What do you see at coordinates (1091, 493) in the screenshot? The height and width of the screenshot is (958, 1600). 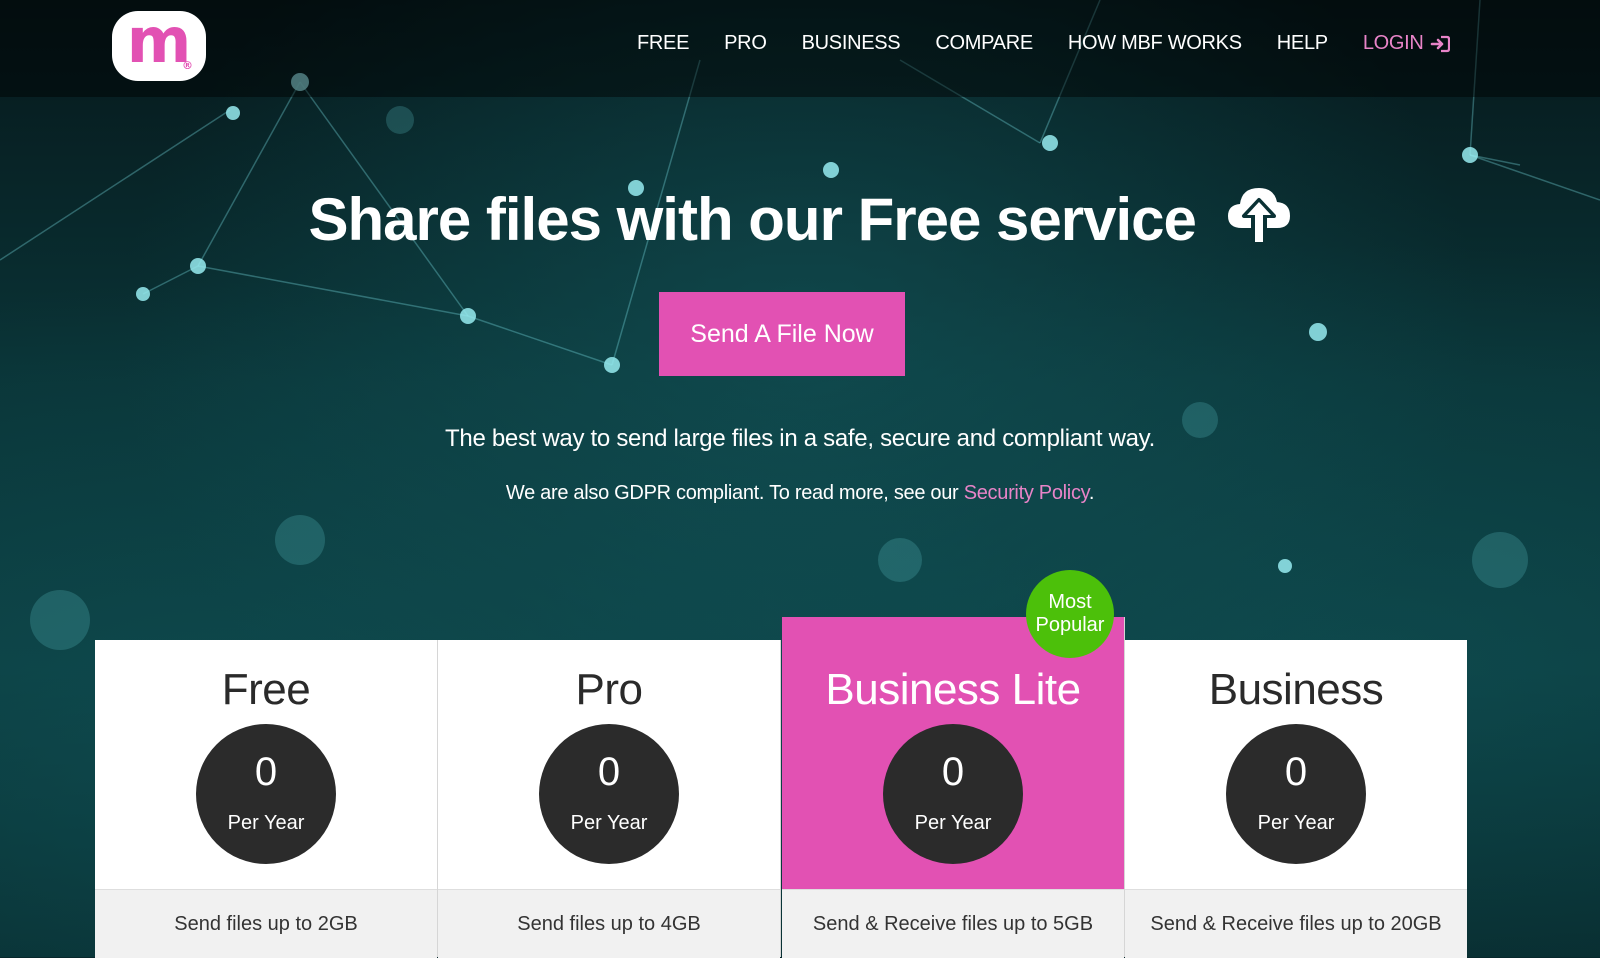 I see `gdpr-end: .` at bounding box center [1091, 493].